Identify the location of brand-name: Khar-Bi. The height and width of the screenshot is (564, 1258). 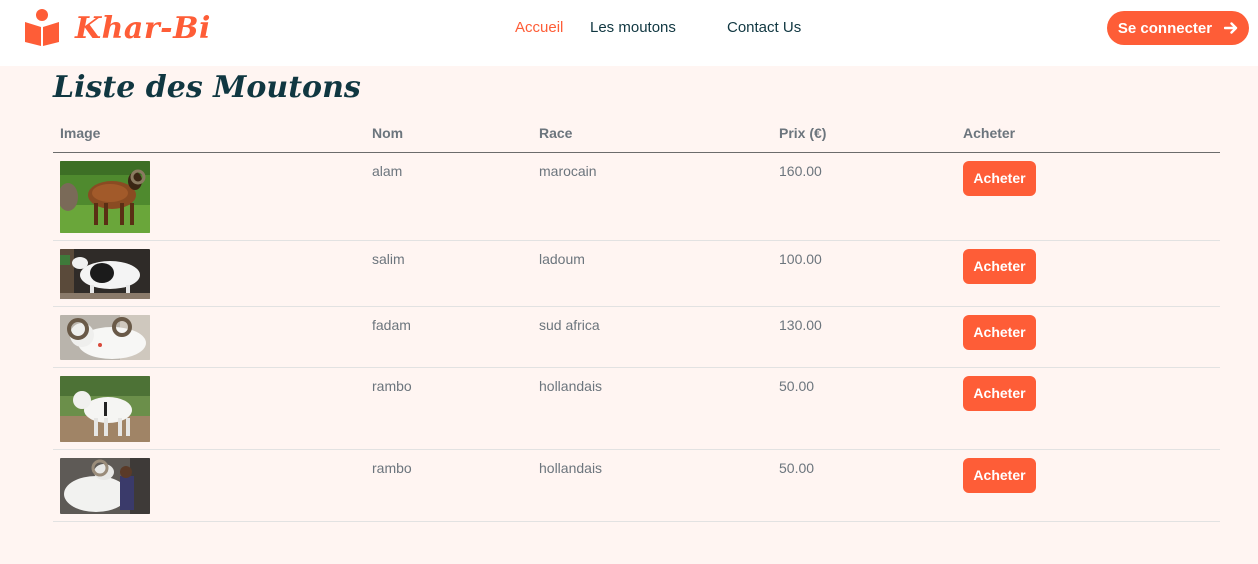
(143, 28).